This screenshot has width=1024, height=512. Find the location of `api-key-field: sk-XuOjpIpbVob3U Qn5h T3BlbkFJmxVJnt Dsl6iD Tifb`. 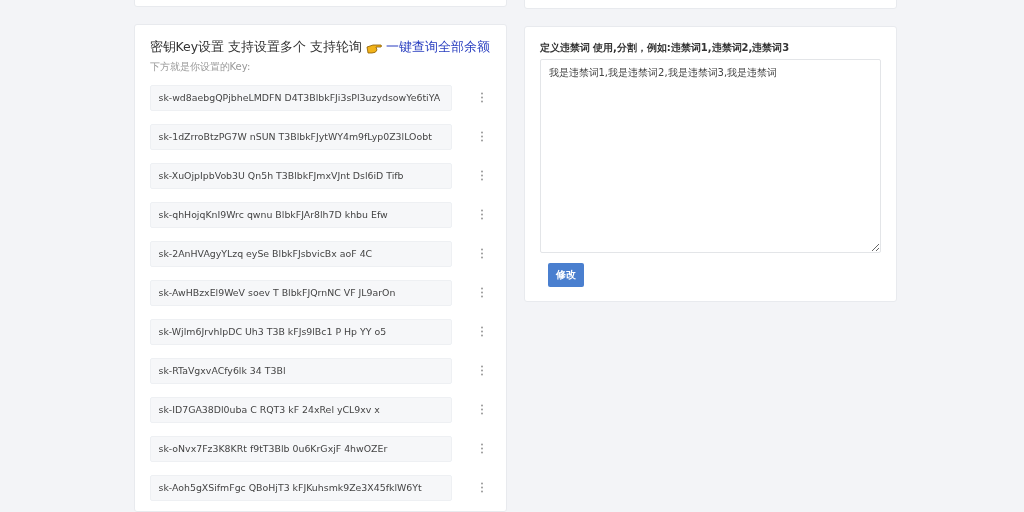

api-key-field: sk-XuOjpIpbVob3U Qn5h T3BlbkFJmxVJnt Dsl6iD Tifb is located at coordinates (300, 175).